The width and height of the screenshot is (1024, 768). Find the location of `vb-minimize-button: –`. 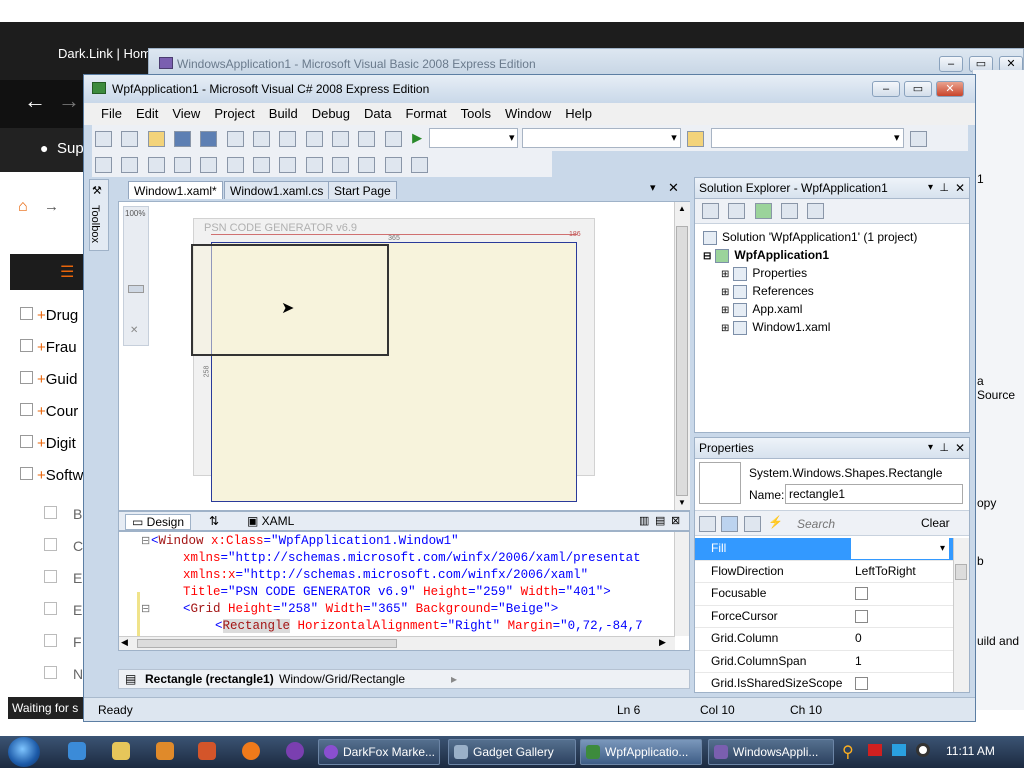

vb-minimize-button: – is located at coordinates (951, 64).